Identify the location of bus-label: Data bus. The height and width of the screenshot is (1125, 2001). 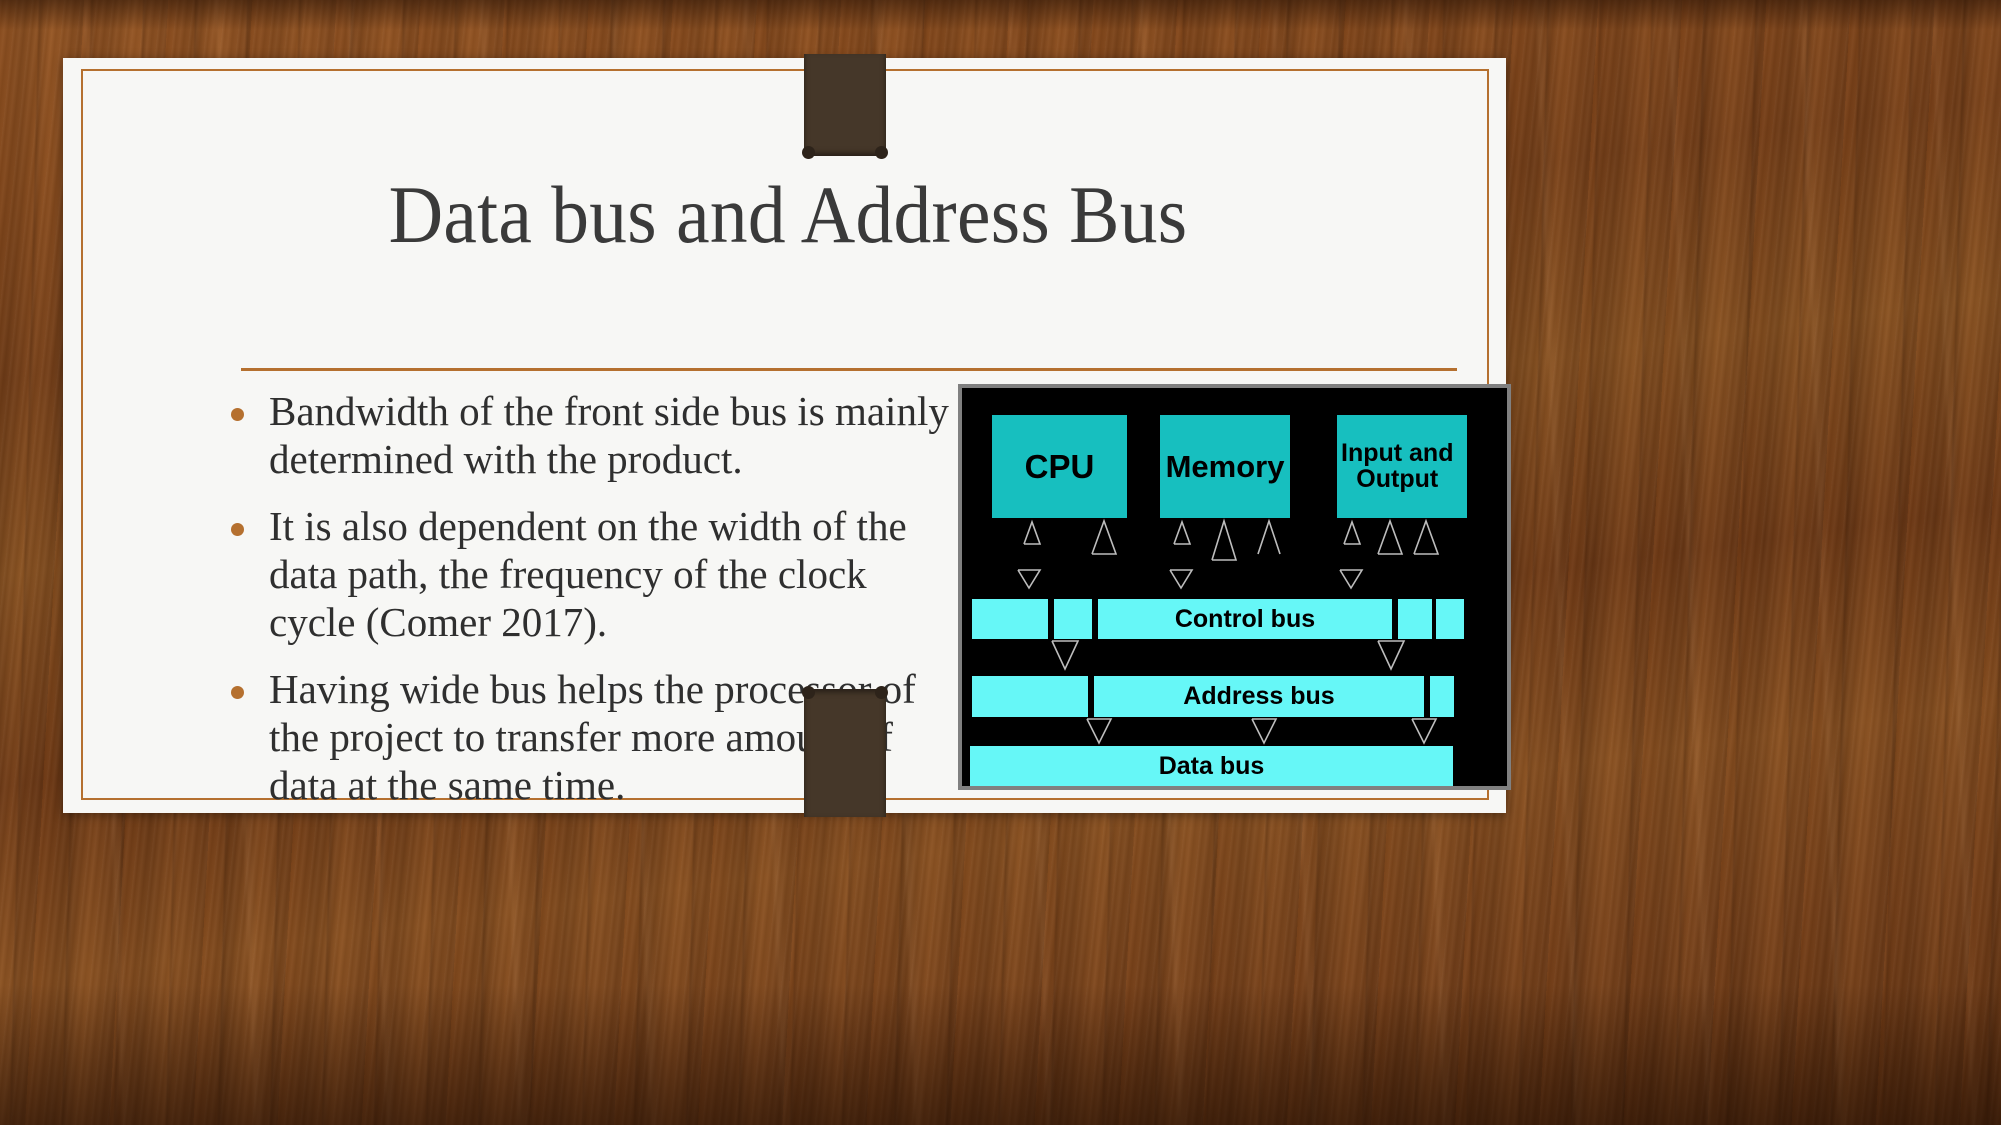
(1211, 766).